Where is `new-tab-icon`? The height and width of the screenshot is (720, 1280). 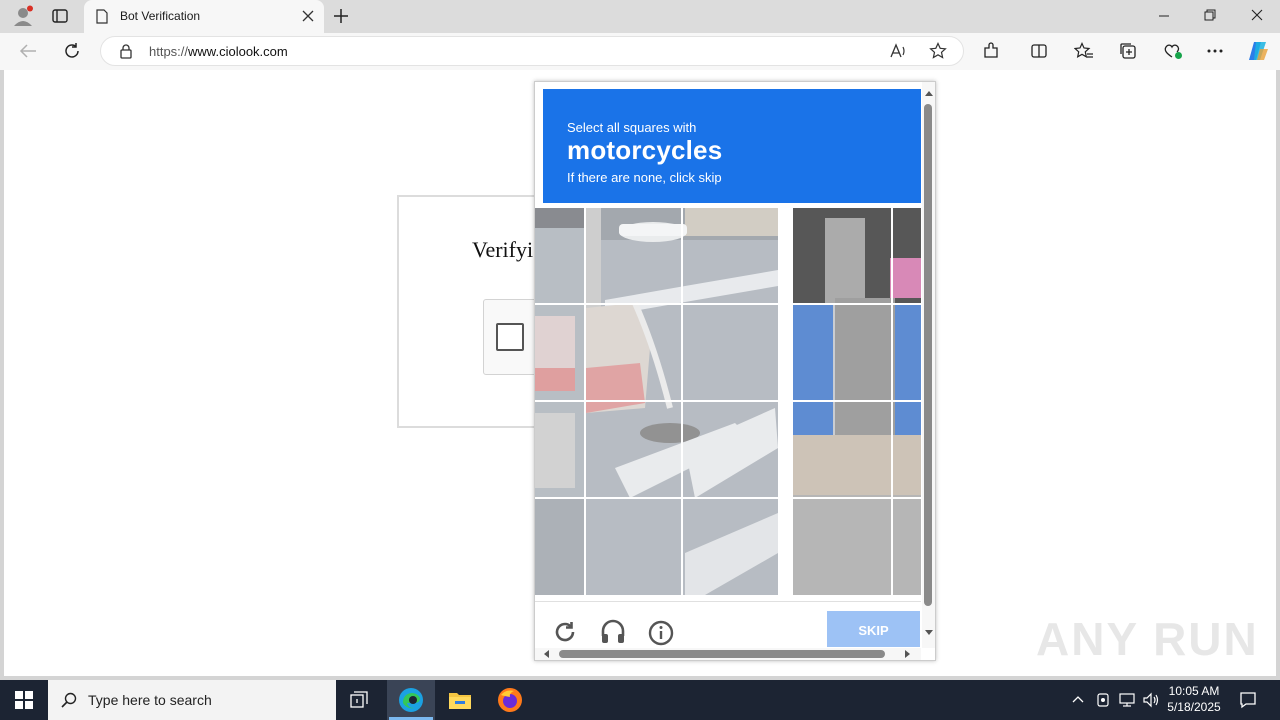
new-tab-icon is located at coordinates (341, 16).